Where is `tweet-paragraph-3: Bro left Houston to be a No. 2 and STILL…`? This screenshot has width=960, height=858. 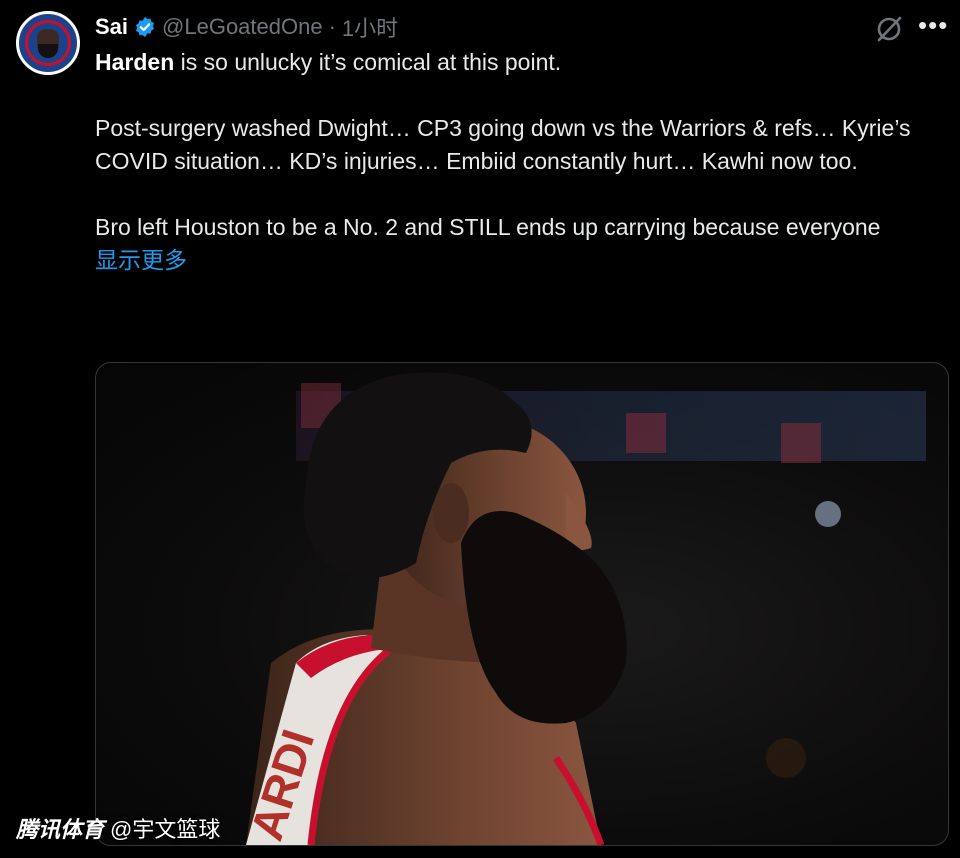
tweet-paragraph-3: Bro left Houston to be a No. 2 and STILL… is located at coordinates (488, 227).